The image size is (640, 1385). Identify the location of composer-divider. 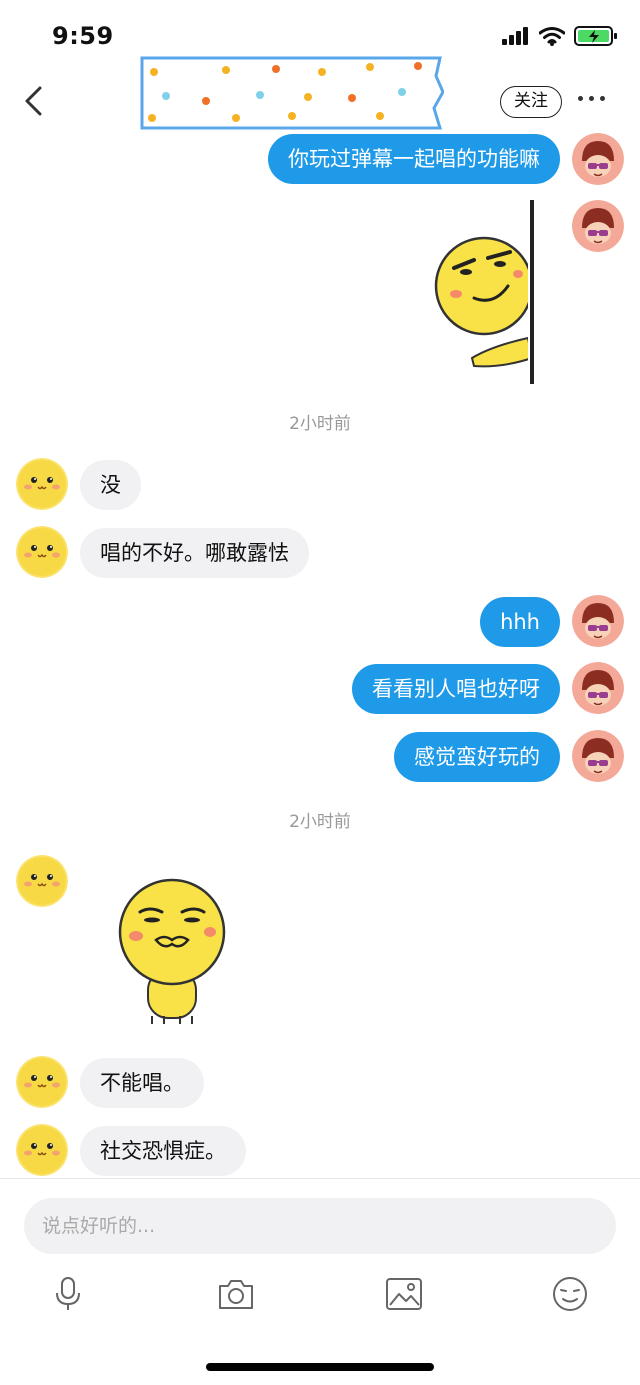
(320, 1178).